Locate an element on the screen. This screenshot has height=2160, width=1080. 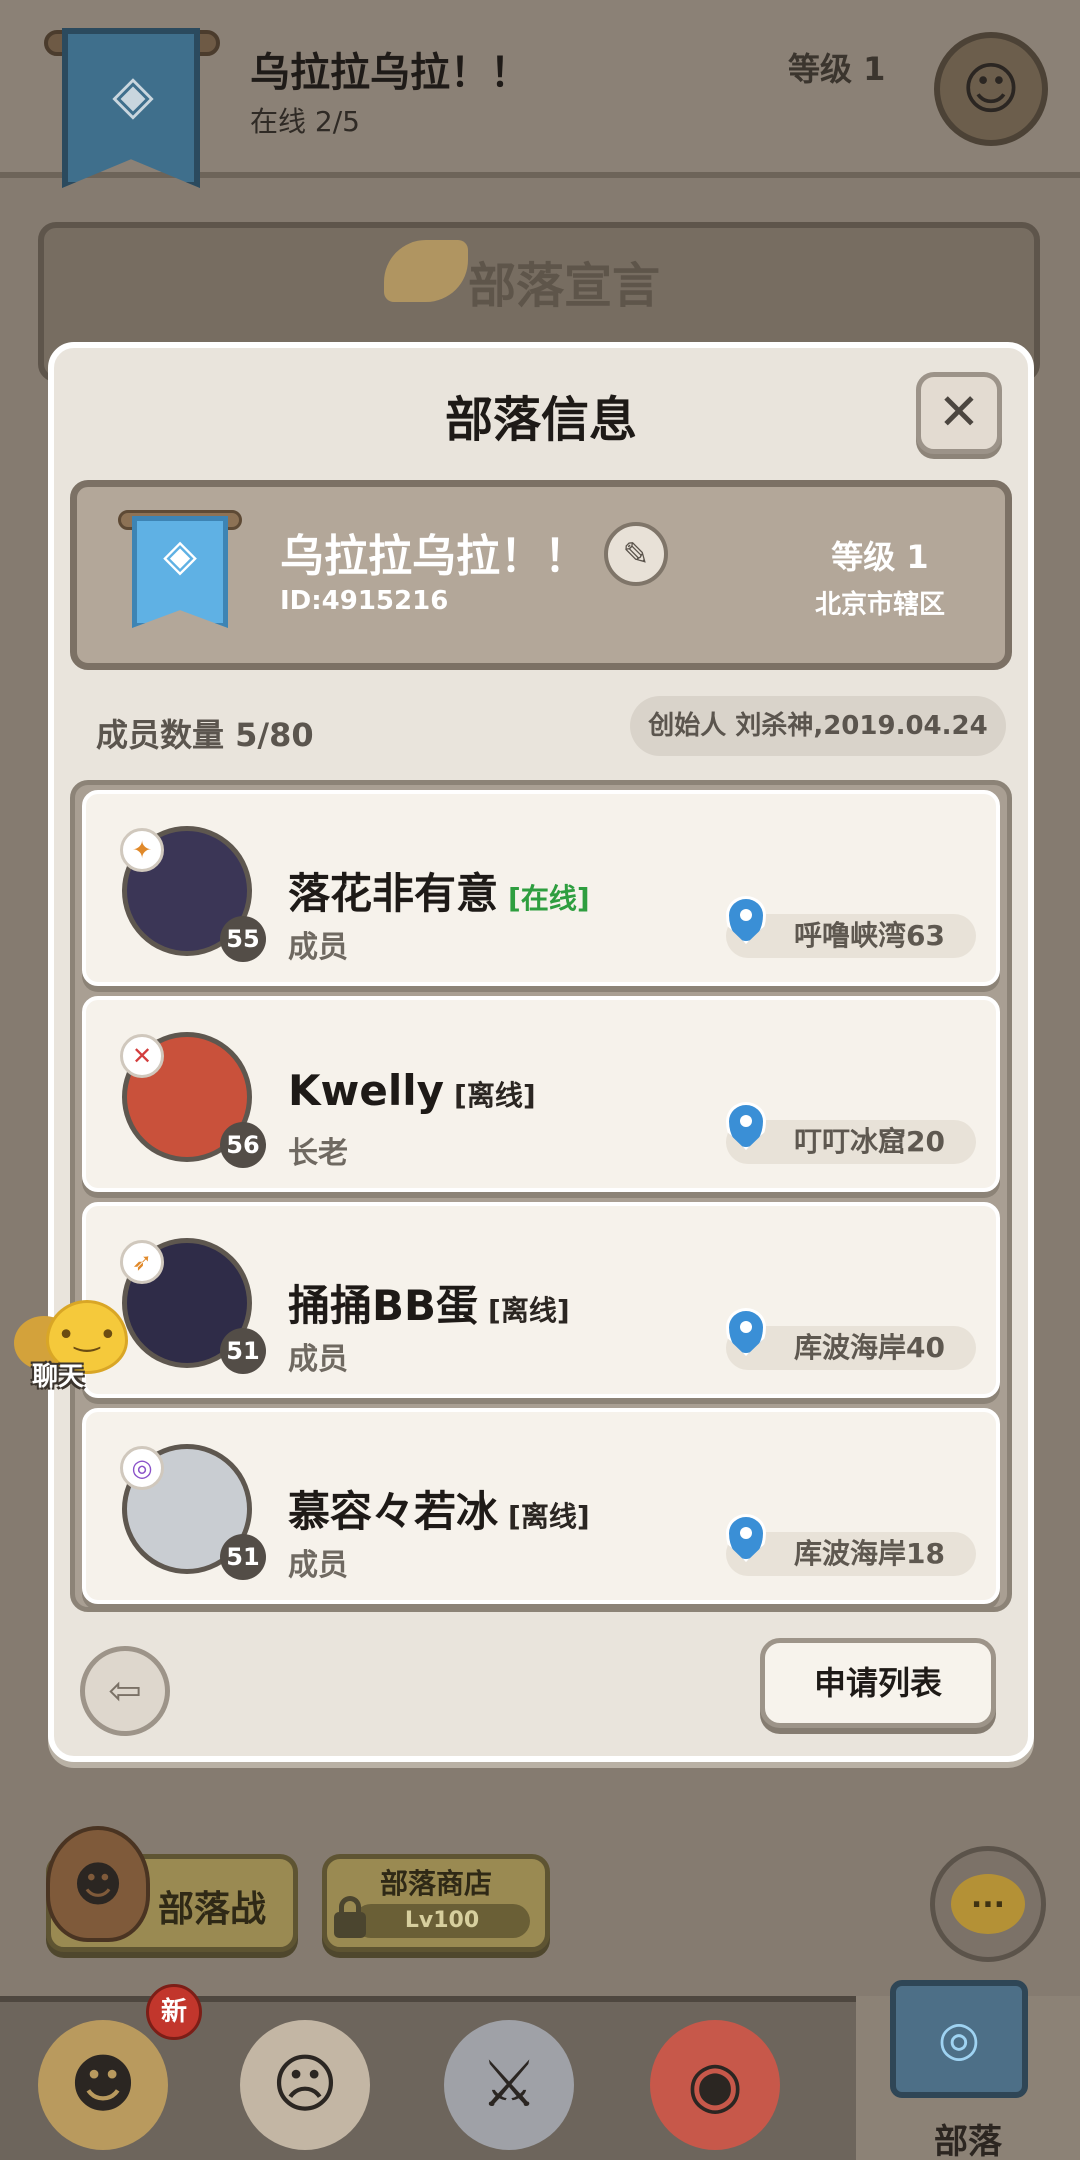
member-row: ➶ 51 捅捅BB蛋 [离线] 成员 库波海岸40 is located at coordinates (541, 1300).